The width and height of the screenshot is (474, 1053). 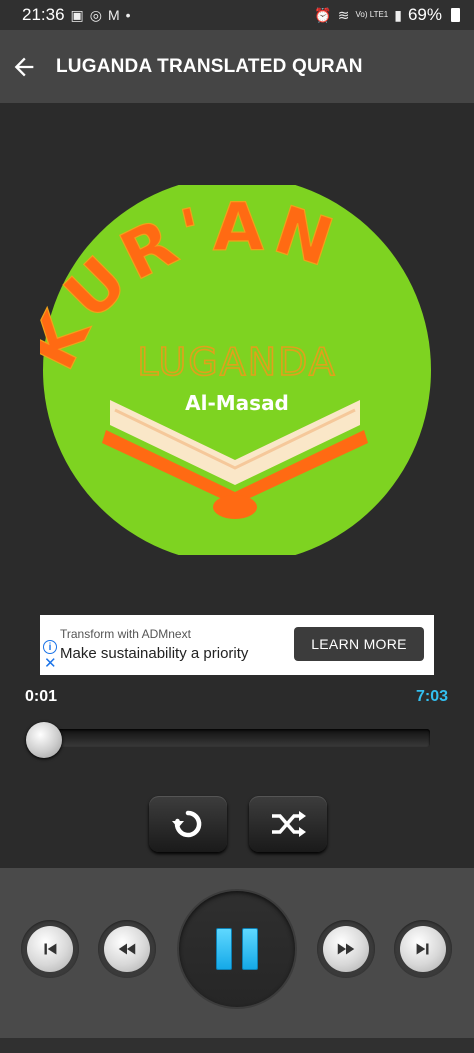 I want to click on repeat-button, so click(x=188, y=824).